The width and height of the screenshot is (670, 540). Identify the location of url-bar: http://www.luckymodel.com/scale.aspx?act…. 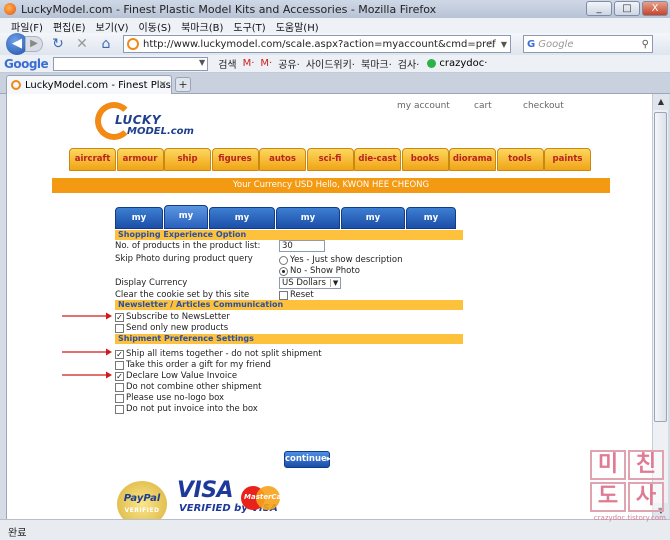
(317, 44).